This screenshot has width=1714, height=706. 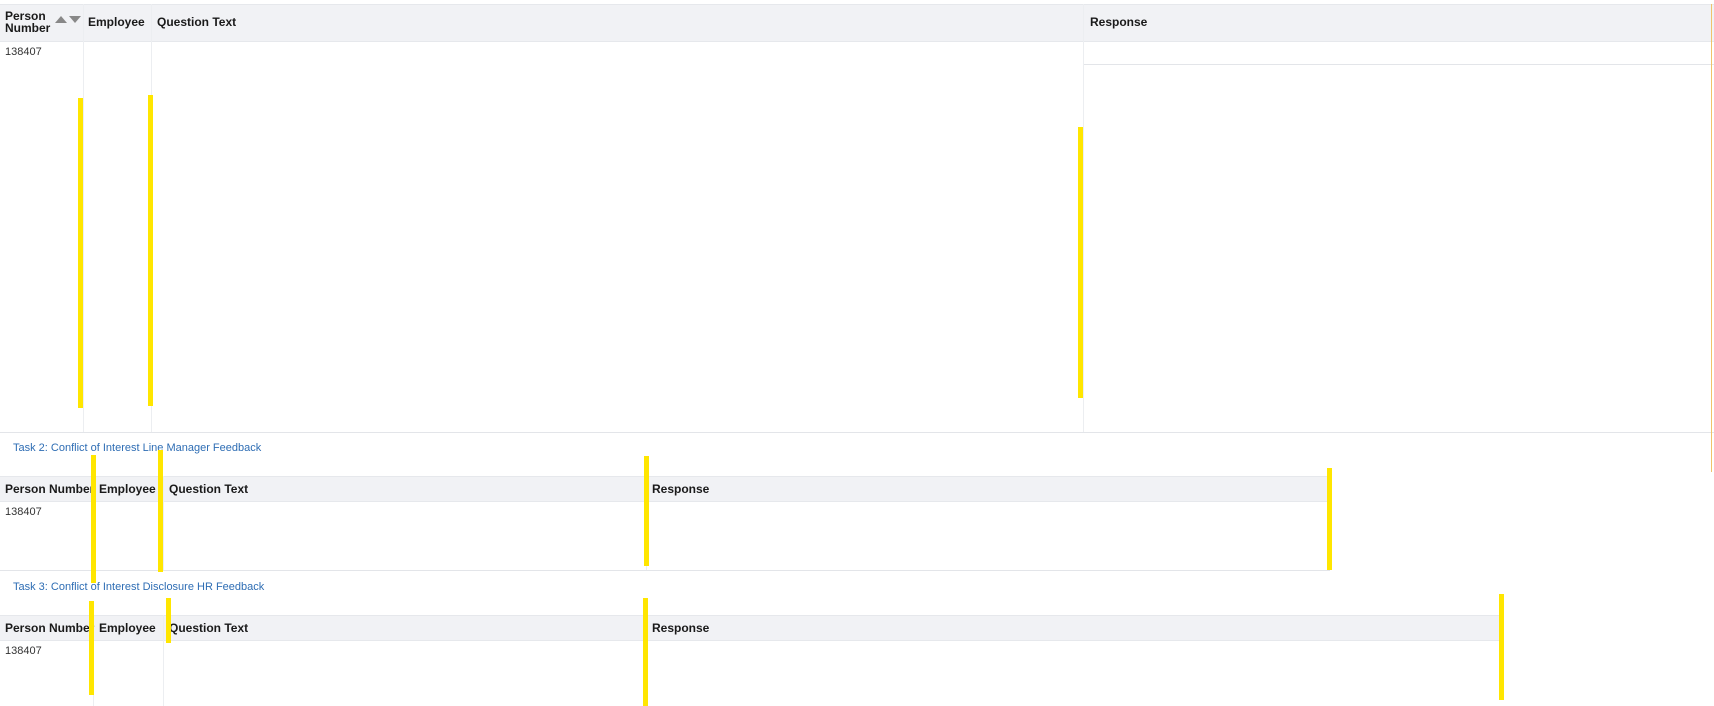 What do you see at coordinates (68, 19) in the screenshot?
I see `sort-toggle` at bounding box center [68, 19].